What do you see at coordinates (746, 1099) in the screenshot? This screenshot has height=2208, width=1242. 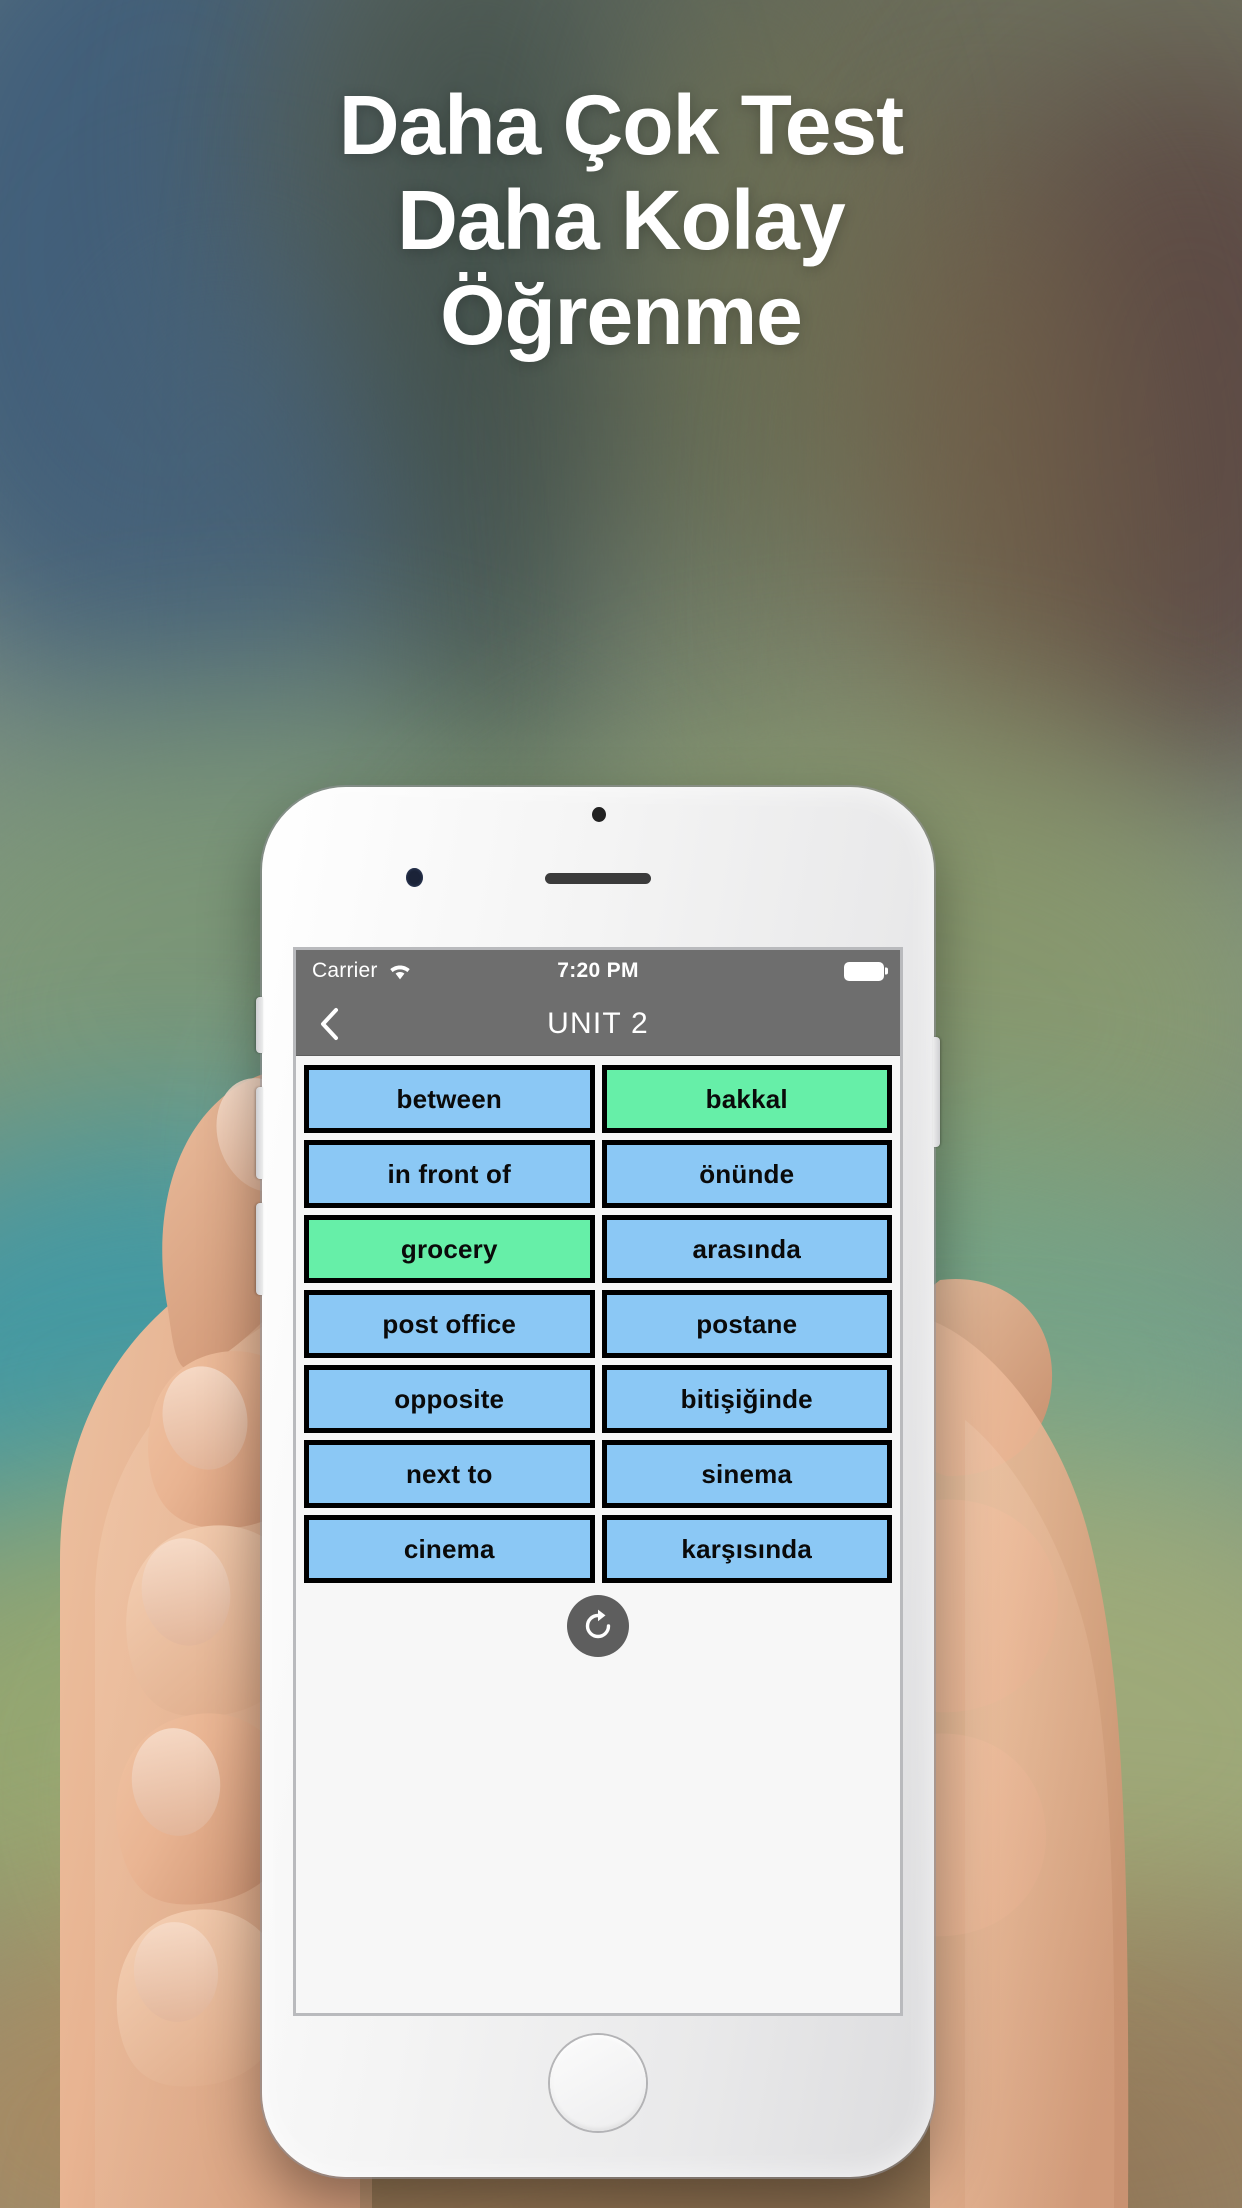 I see `word-card: bakkal` at bounding box center [746, 1099].